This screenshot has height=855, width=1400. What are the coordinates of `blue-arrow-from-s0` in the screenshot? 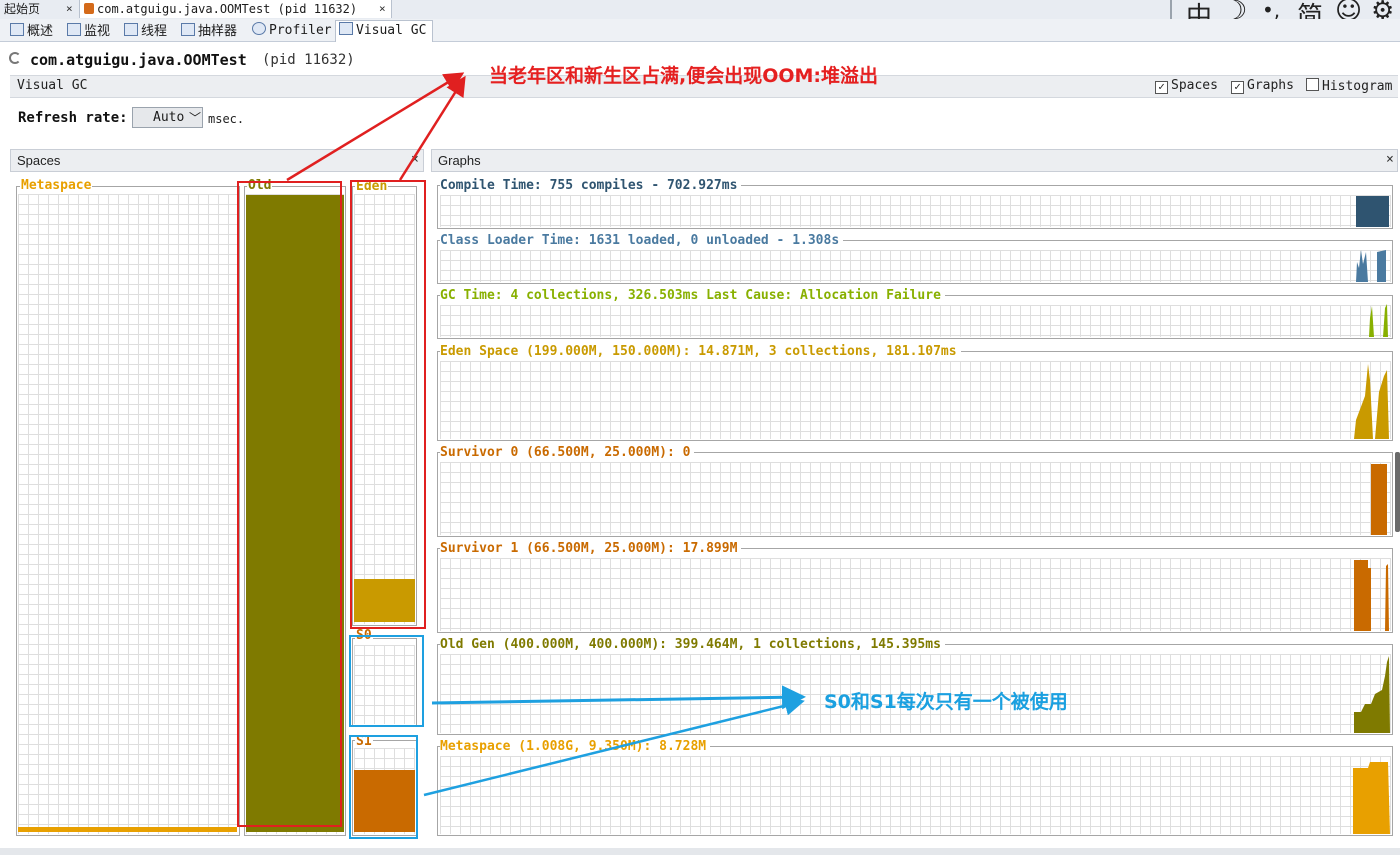 It's located at (618, 697).